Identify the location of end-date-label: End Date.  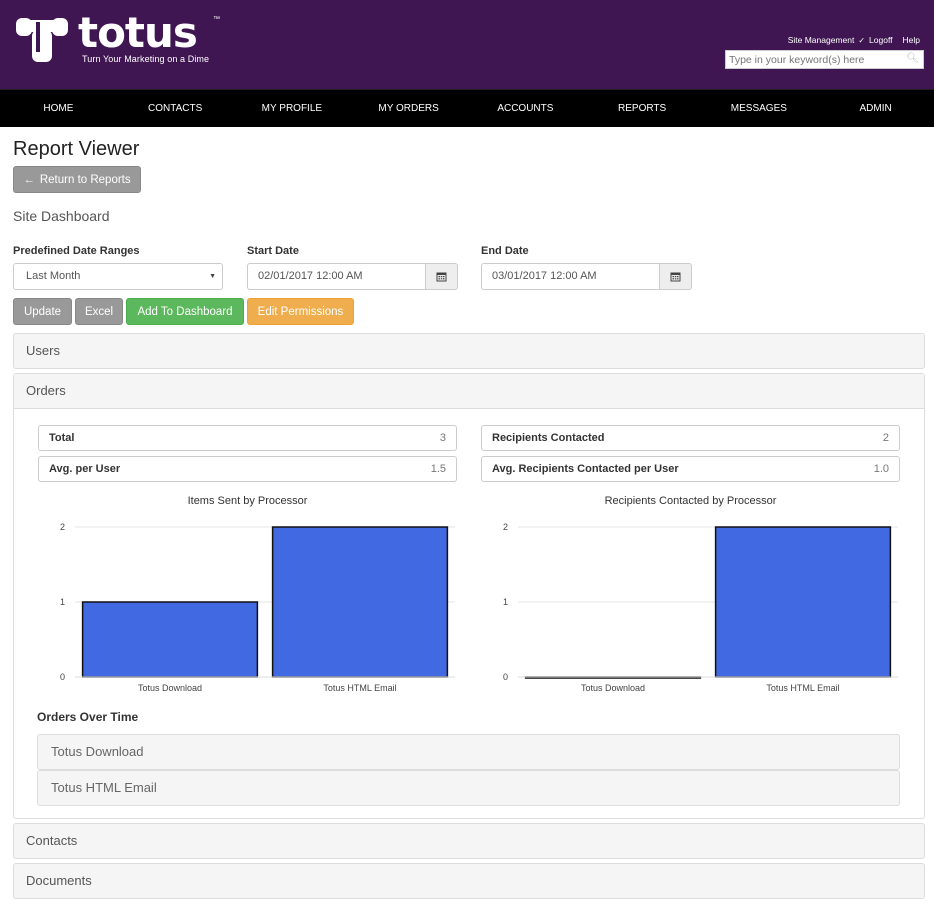
(505, 251).